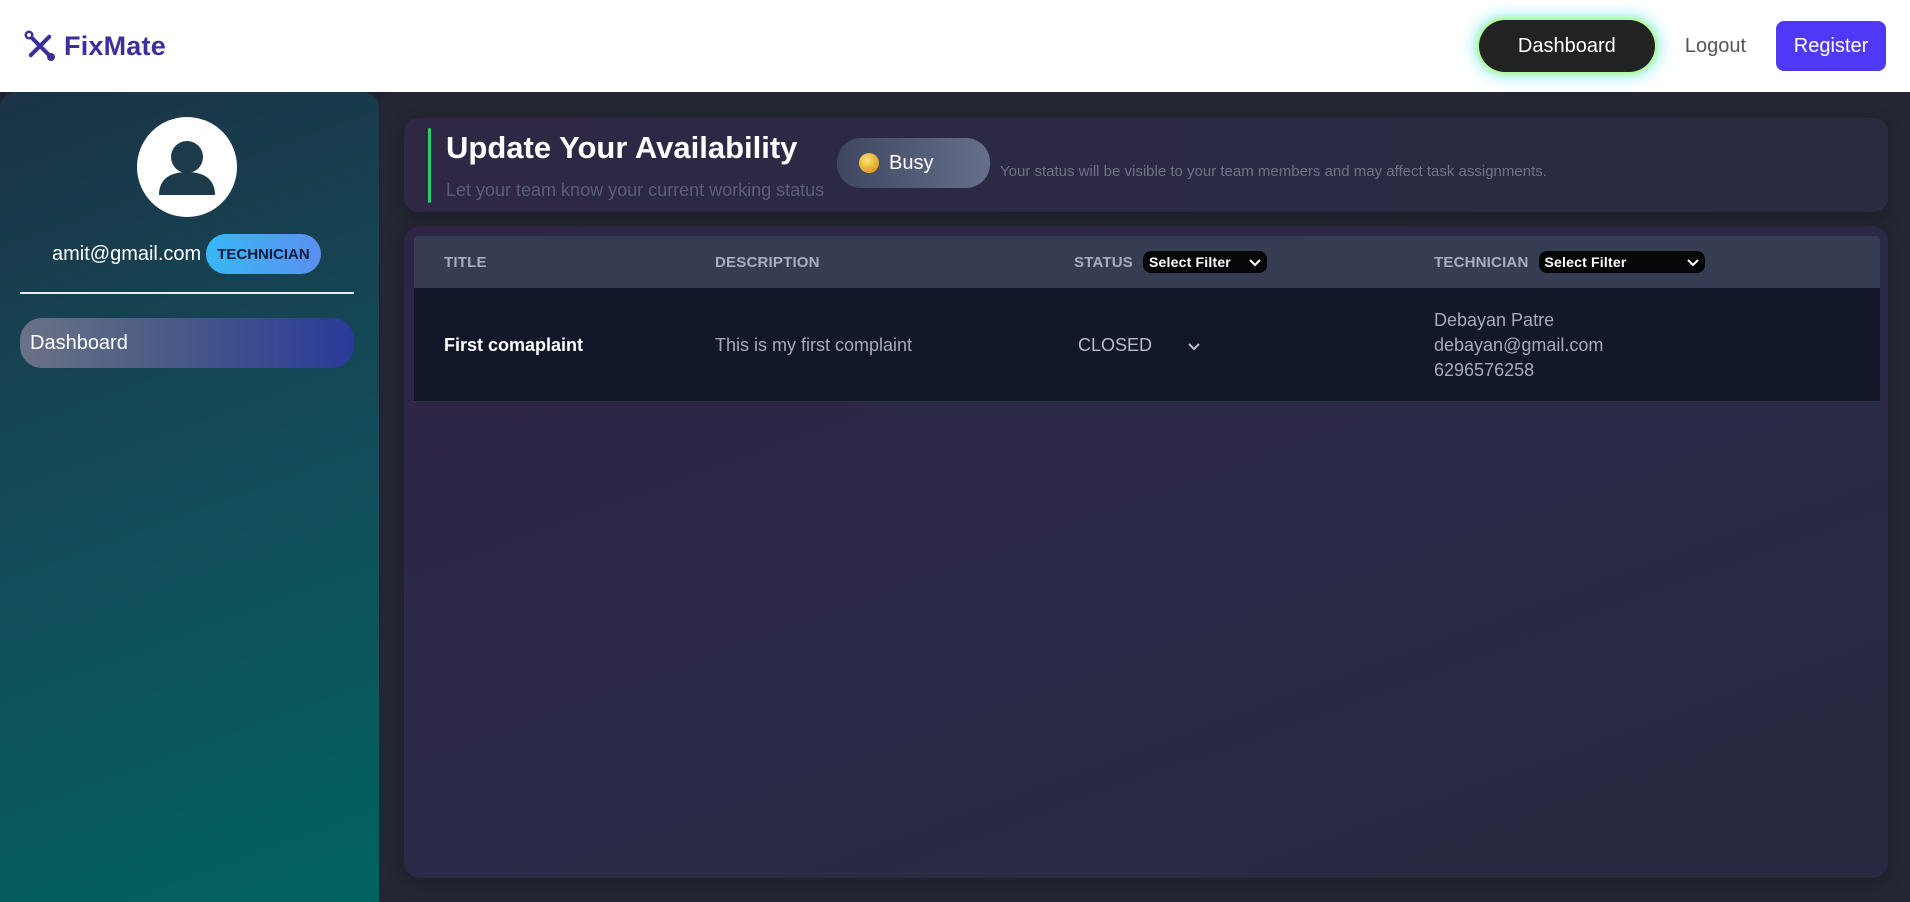  I want to click on brand-logo: FixMate, so click(95, 46).